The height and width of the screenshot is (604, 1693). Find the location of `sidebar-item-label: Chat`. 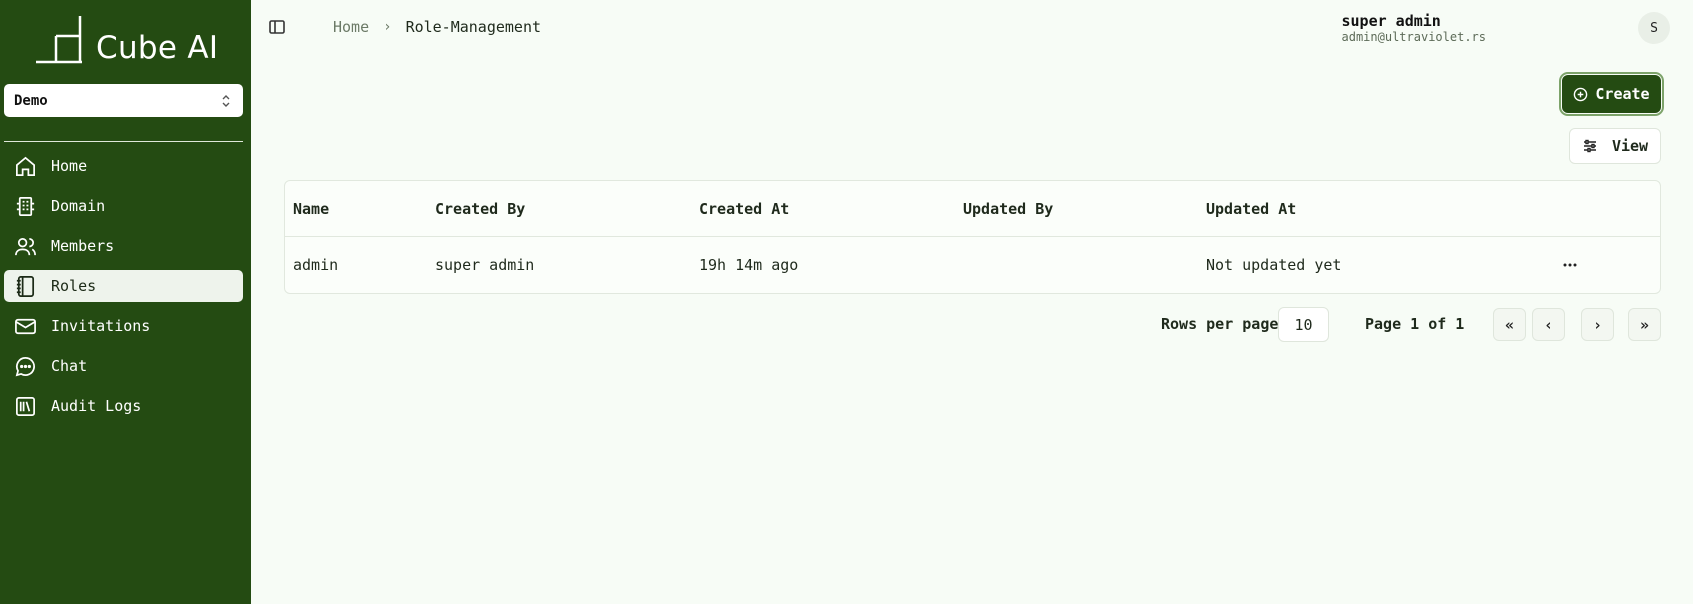

sidebar-item-label: Chat is located at coordinates (69, 366).